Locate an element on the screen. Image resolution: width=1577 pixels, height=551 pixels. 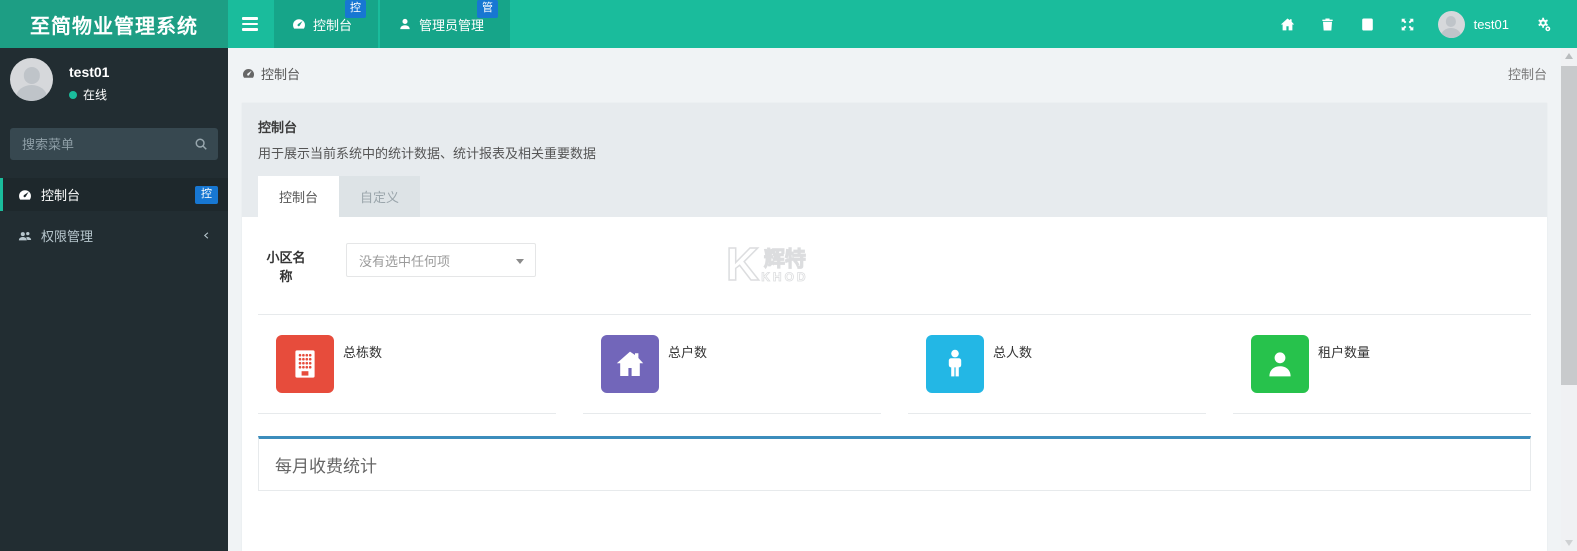
trash-button is located at coordinates (1328, 24).